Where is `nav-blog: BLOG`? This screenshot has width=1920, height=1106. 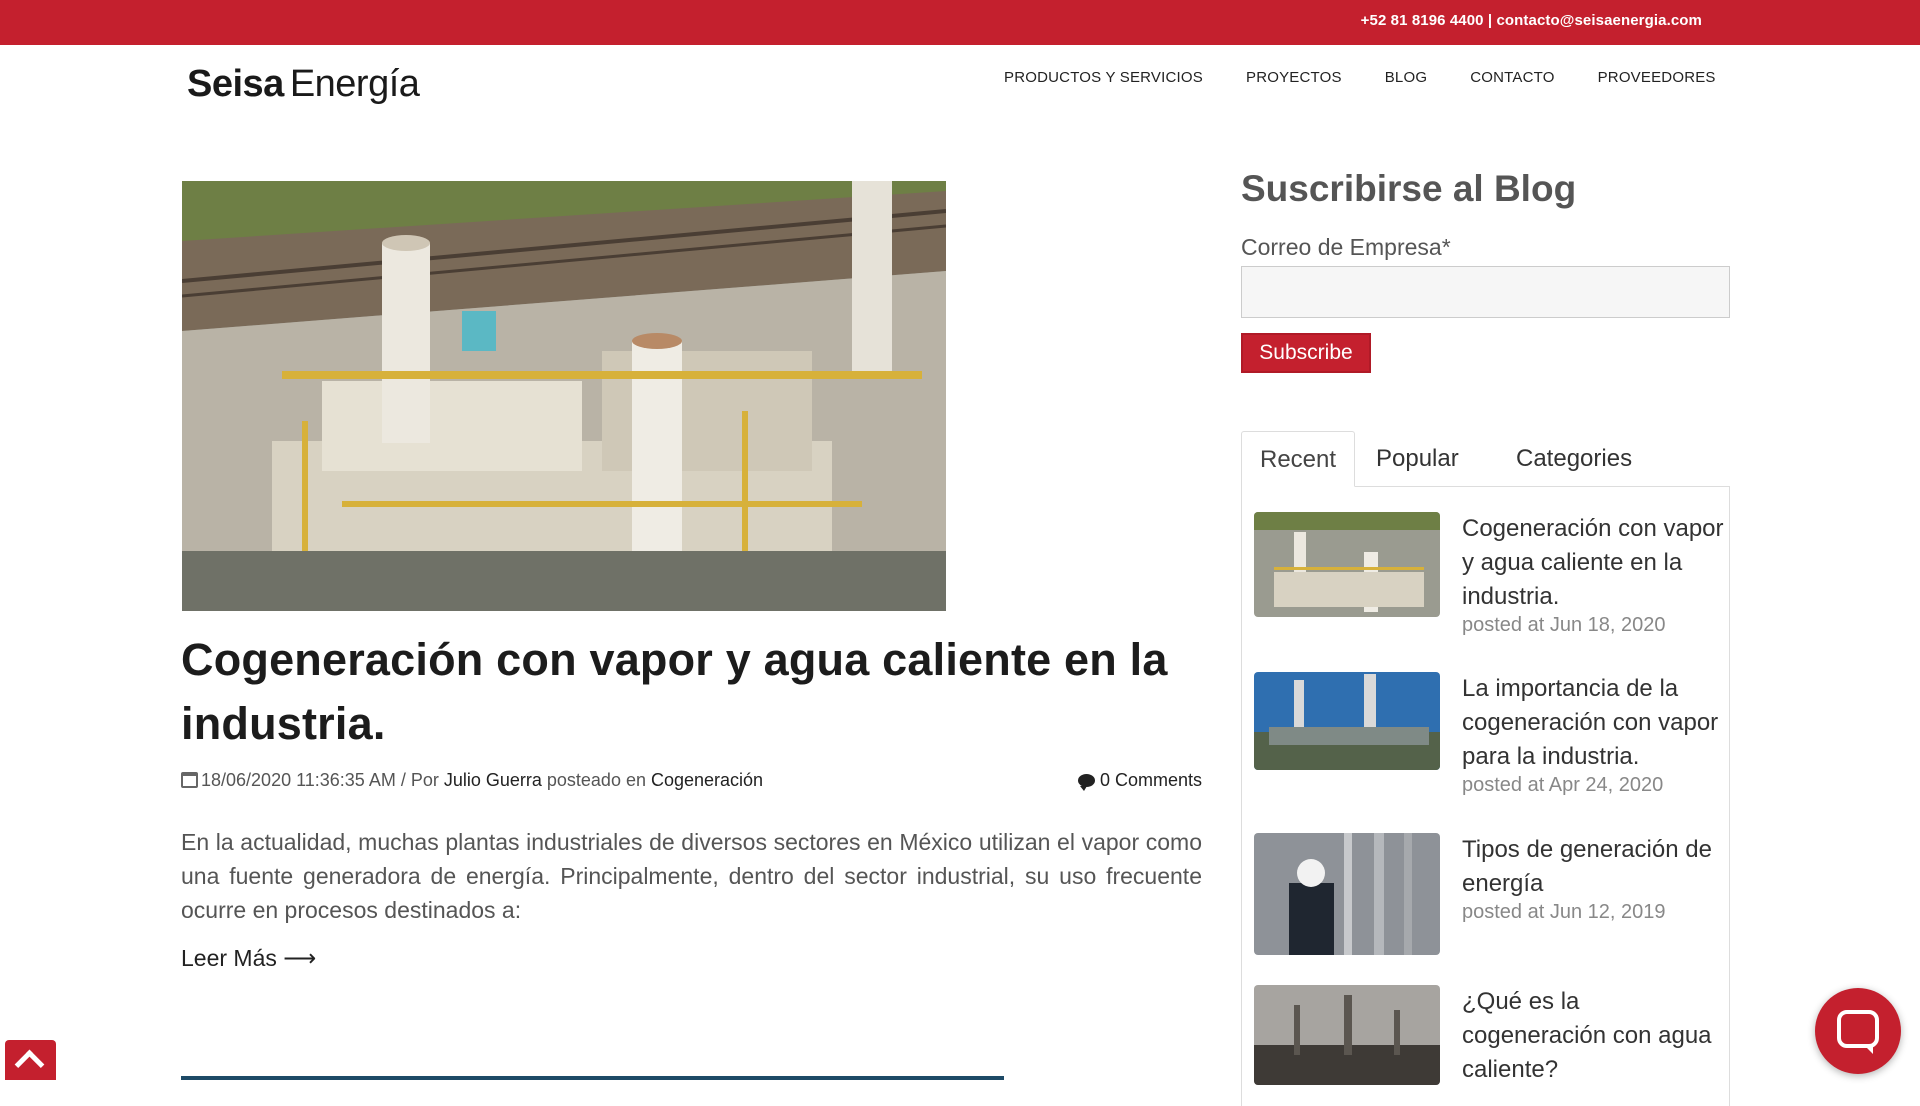 nav-blog: BLOG is located at coordinates (1406, 77).